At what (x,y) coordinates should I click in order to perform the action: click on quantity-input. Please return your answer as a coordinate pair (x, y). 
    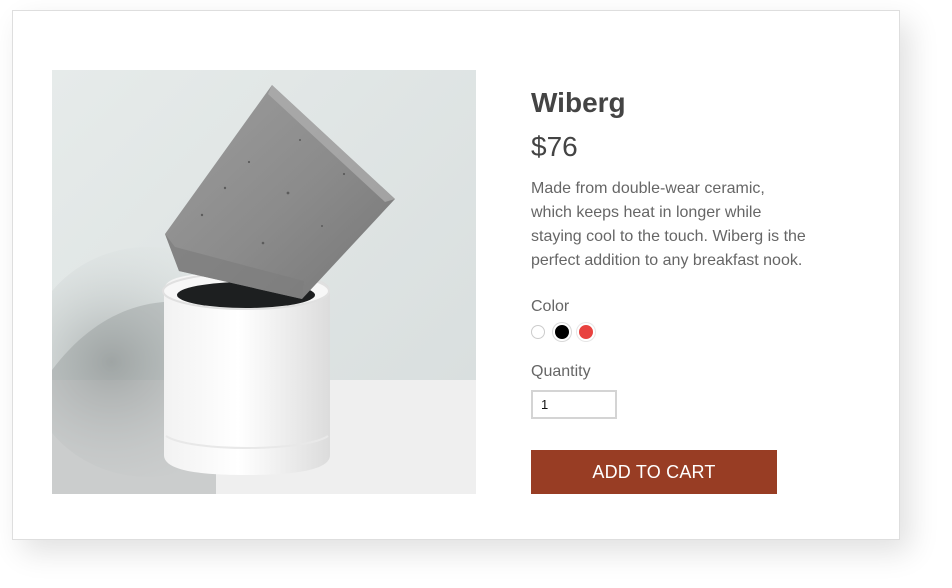
    Looking at the image, I should click on (574, 404).